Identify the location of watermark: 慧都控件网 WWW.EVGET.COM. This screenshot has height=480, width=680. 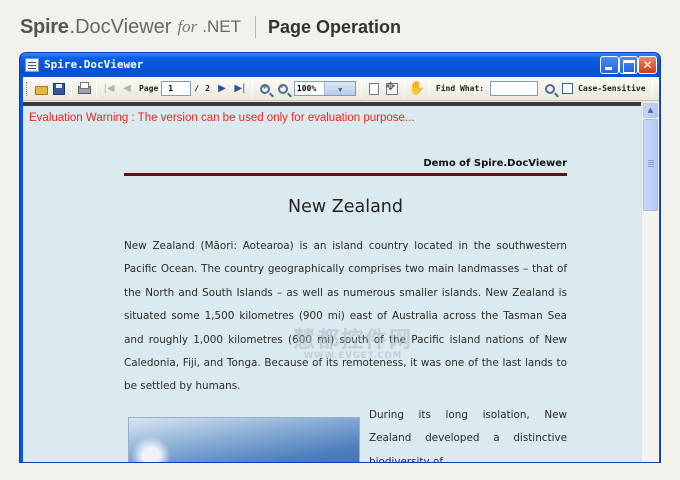
(353, 341).